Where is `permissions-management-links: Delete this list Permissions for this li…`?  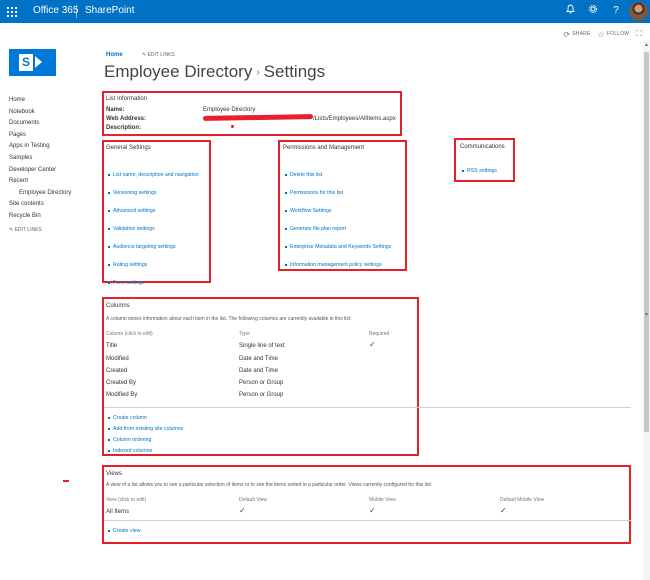
permissions-management-links: Delete this list Permissions for this li… is located at coordinates (338, 220).